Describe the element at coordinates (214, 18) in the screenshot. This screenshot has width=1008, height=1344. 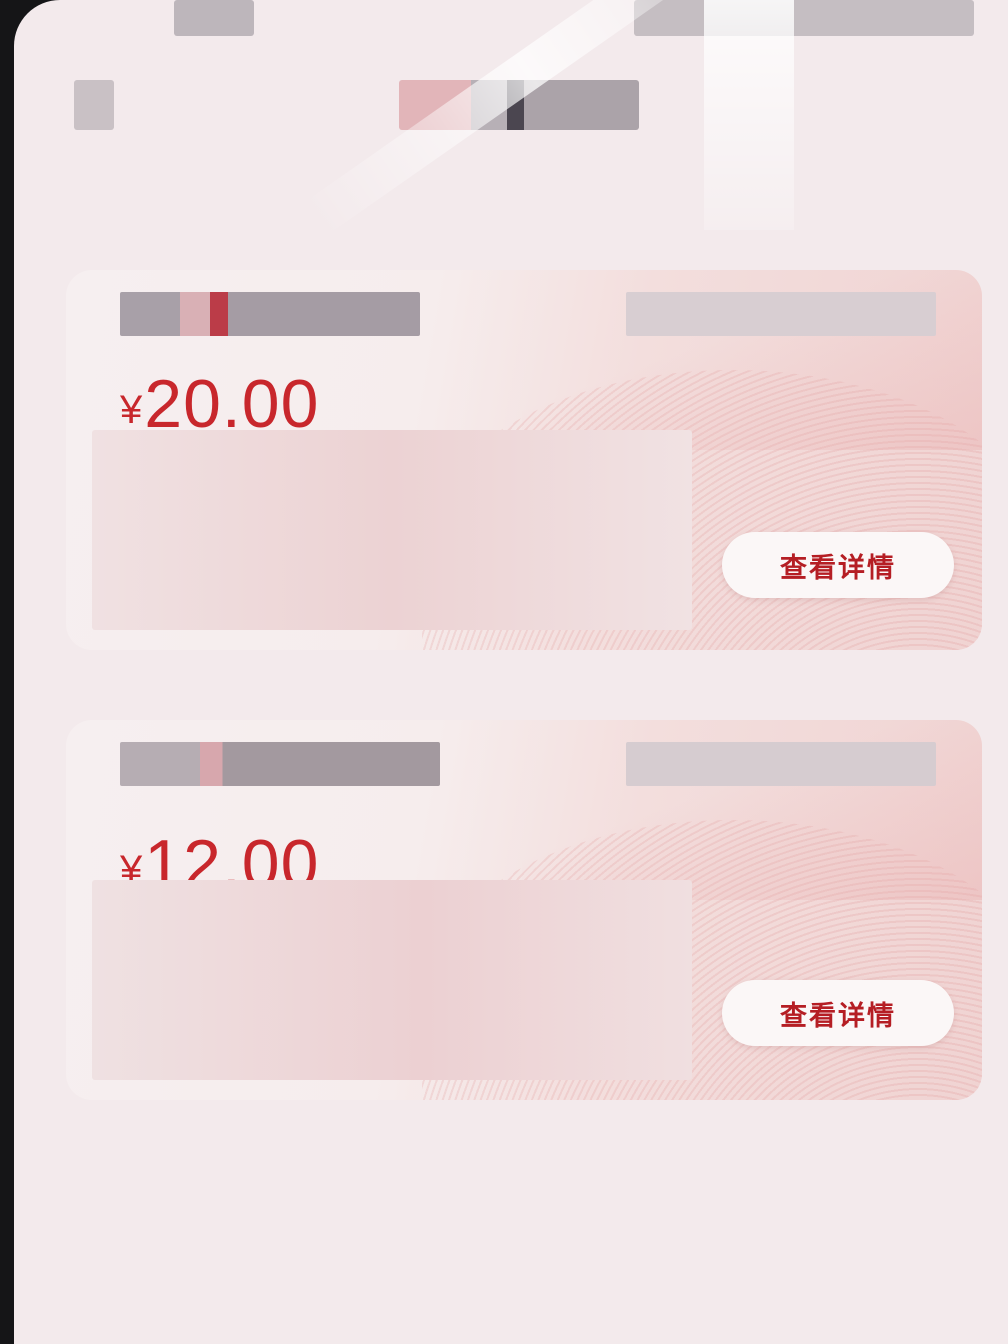
I see `status-bar-left-redacted` at that location.